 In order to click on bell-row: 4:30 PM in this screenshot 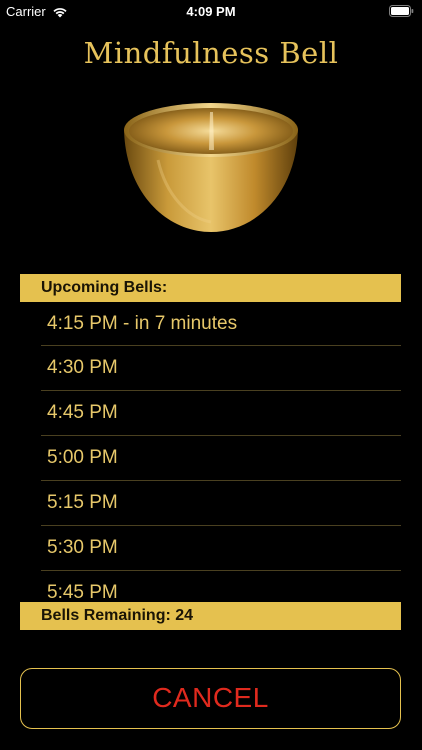, I will do `click(221, 368)`.